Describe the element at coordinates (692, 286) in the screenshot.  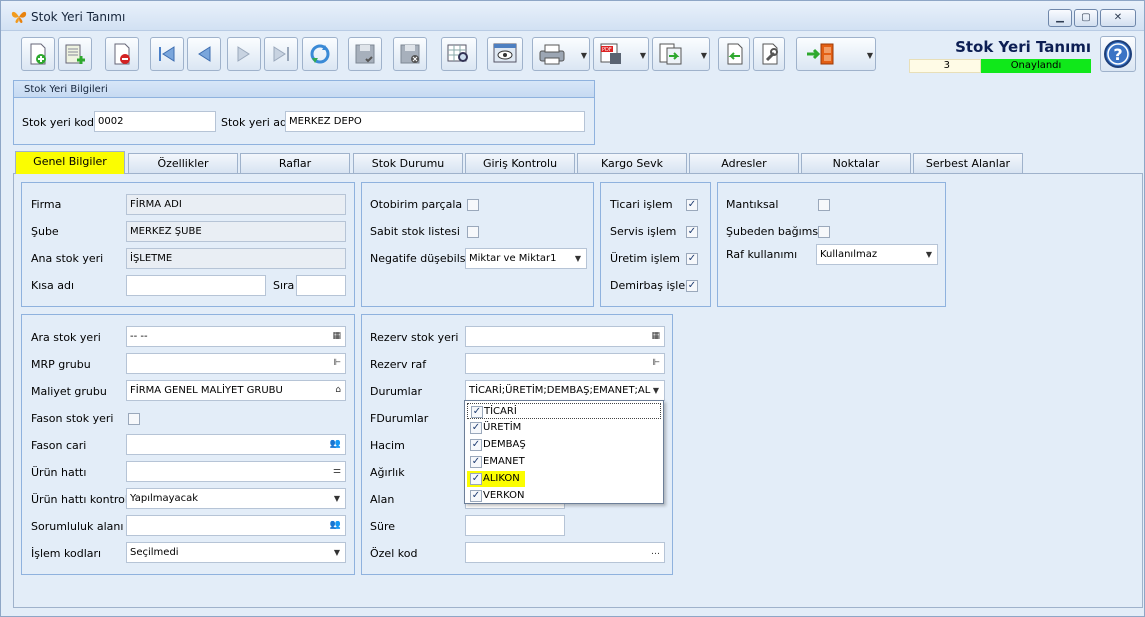
I see `fixed-asset-checkbox: ✓` at that location.